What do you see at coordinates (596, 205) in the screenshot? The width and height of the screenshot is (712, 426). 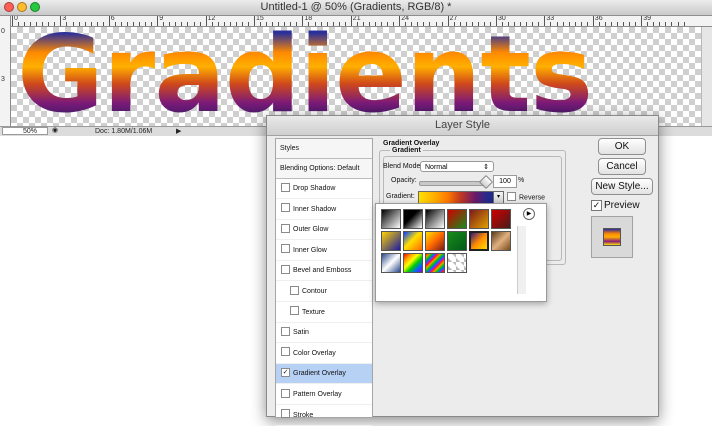 I see `preview-checkbox-box: ✓` at bounding box center [596, 205].